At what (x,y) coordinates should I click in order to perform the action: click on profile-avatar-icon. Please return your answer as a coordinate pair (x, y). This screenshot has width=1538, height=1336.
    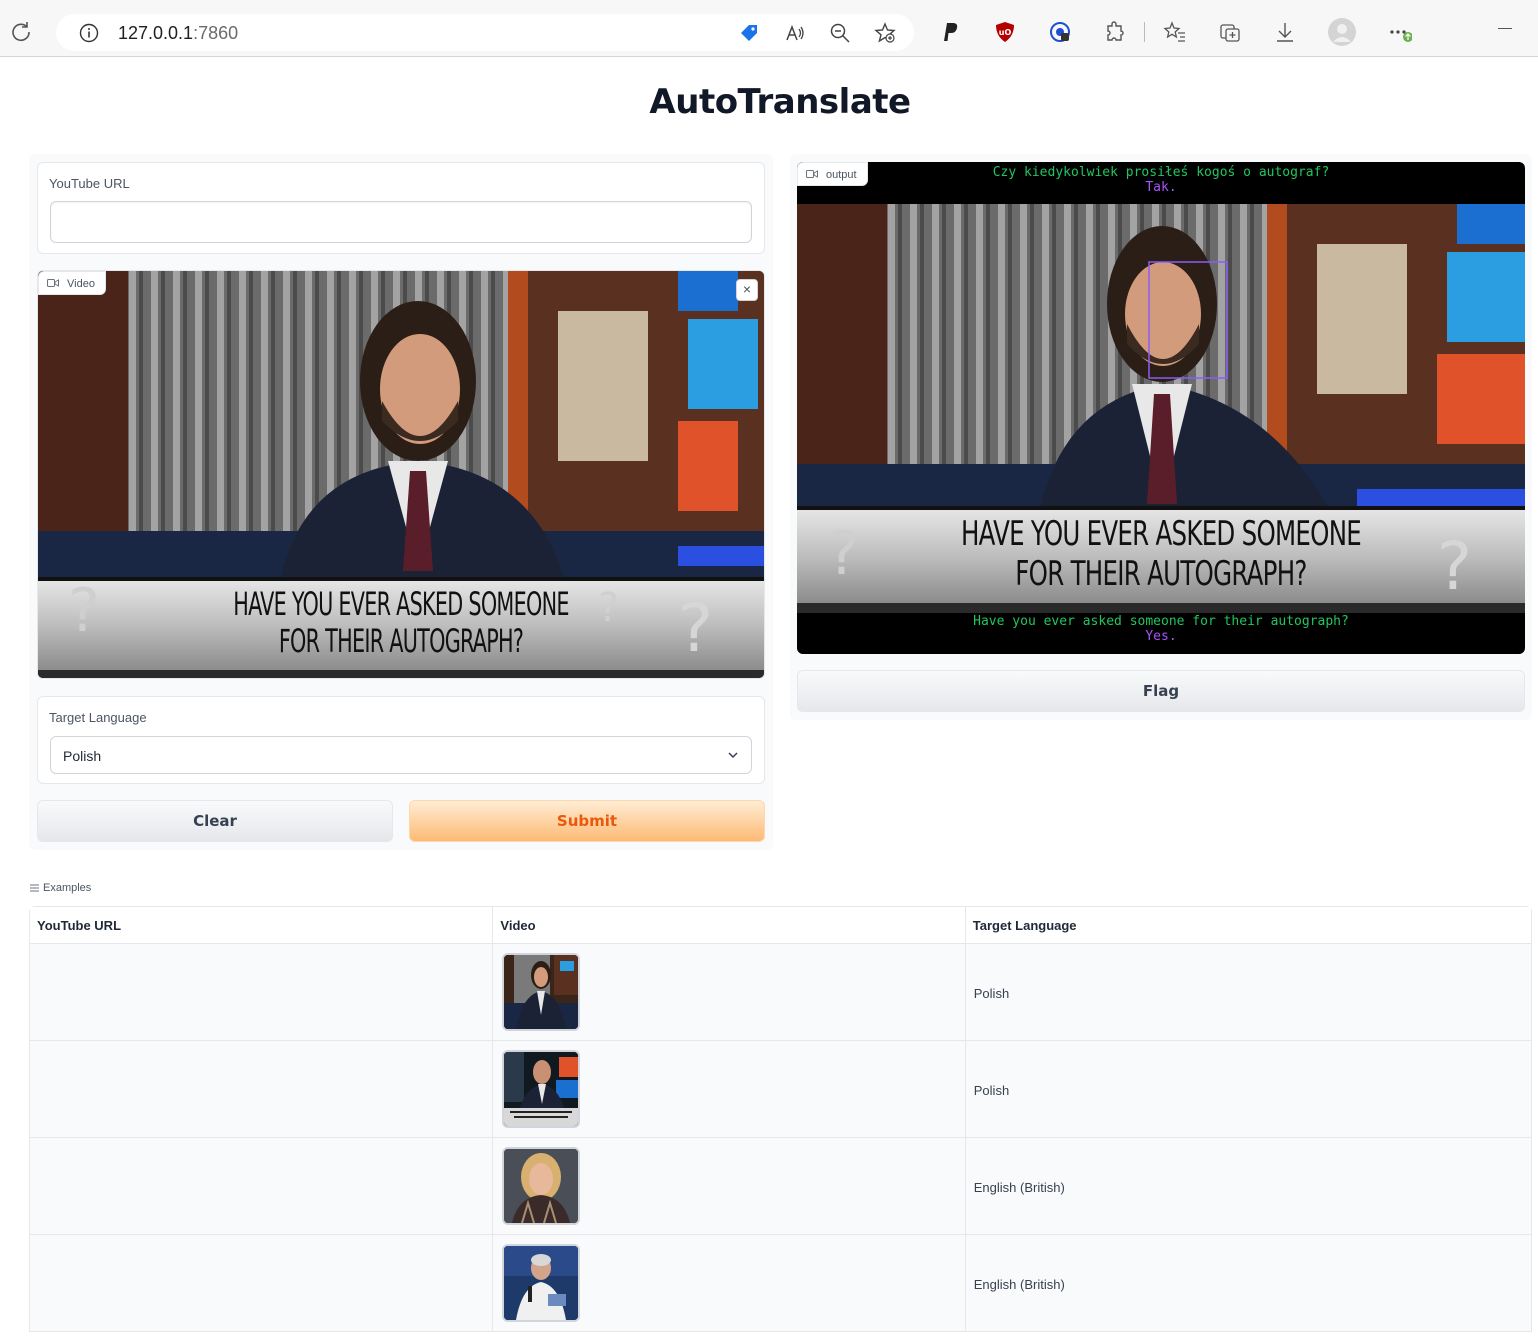
    Looking at the image, I should click on (1342, 32).